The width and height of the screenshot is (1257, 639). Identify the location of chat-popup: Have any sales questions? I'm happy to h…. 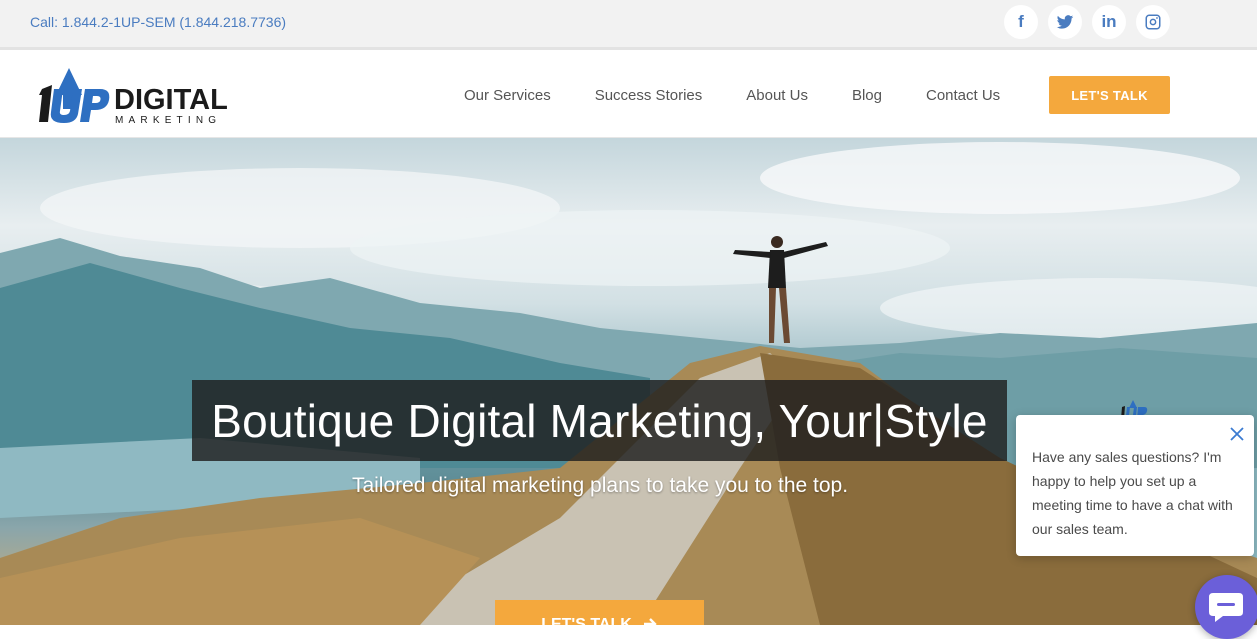
(1135, 485).